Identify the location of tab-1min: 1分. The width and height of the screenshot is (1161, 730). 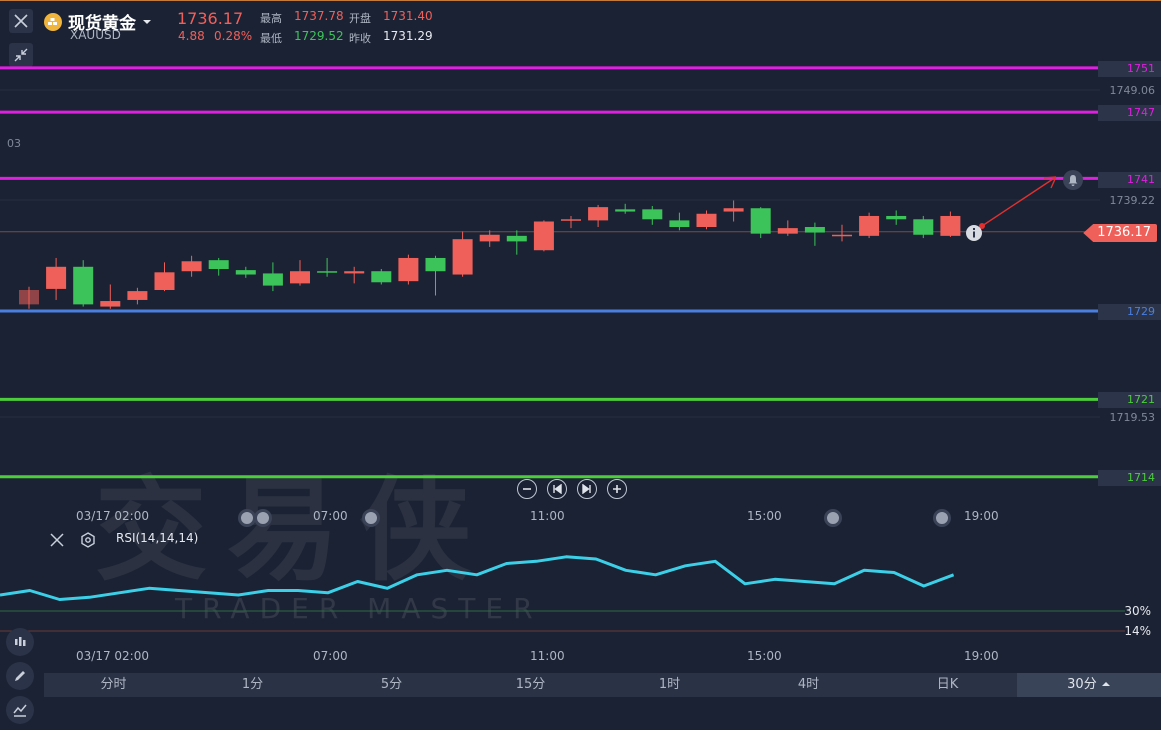
(252, 685).